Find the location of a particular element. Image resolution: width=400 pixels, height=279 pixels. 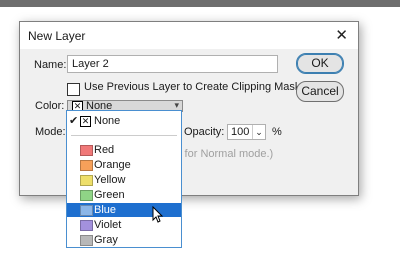

blue-swatch is located at coordinates (86, 210).